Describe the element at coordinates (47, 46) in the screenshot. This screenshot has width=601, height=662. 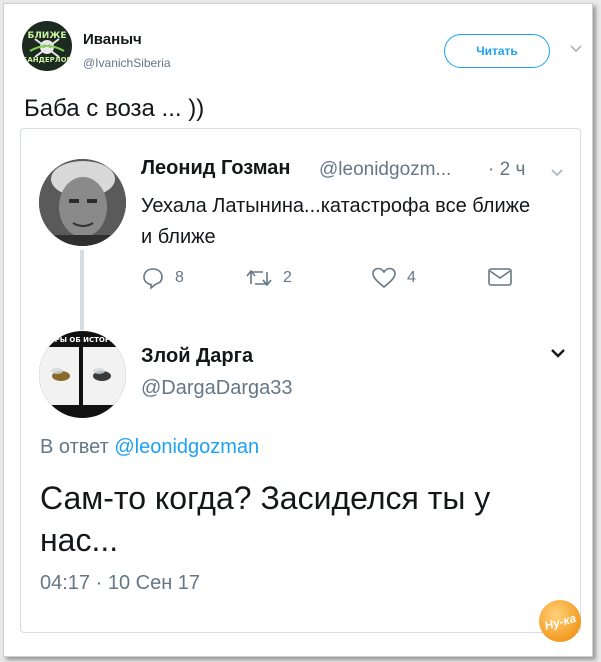
I see `outer-avatar: БЛИЖЕ БАНДЕРЛОГИ` at that location.